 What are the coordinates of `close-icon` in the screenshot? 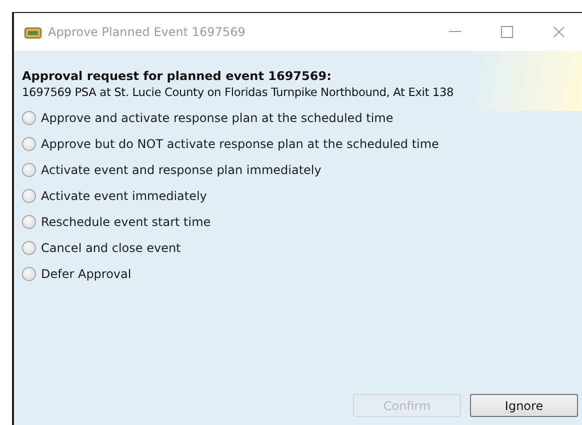 It's located at (559, 32).